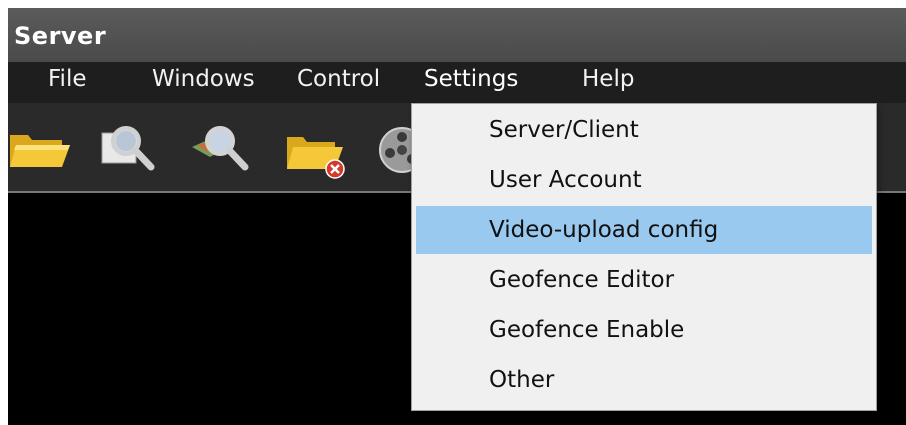 This screenshot has width=906, height=425. I want to click on menu-item-server-client: Server/Client, so click(644, 130).